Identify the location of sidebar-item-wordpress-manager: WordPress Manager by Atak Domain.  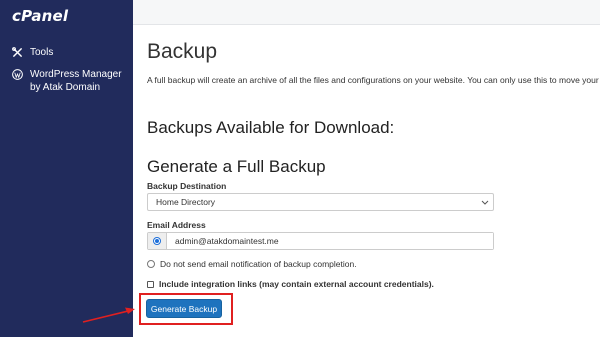
(71, 81).